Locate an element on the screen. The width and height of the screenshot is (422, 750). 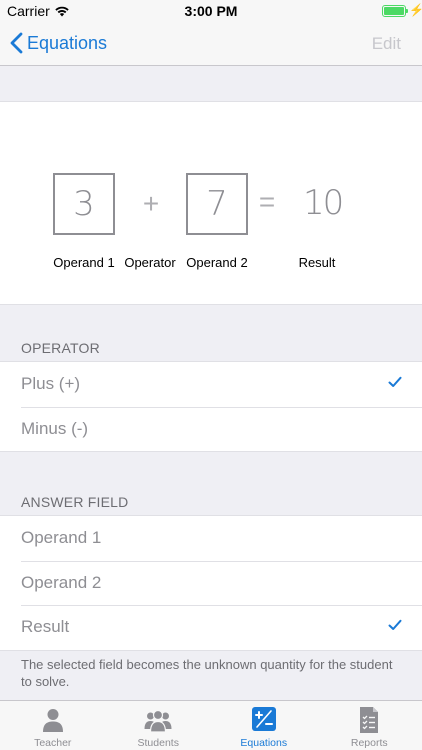
tab-equations: Equations is located at coordinates (264, 725).